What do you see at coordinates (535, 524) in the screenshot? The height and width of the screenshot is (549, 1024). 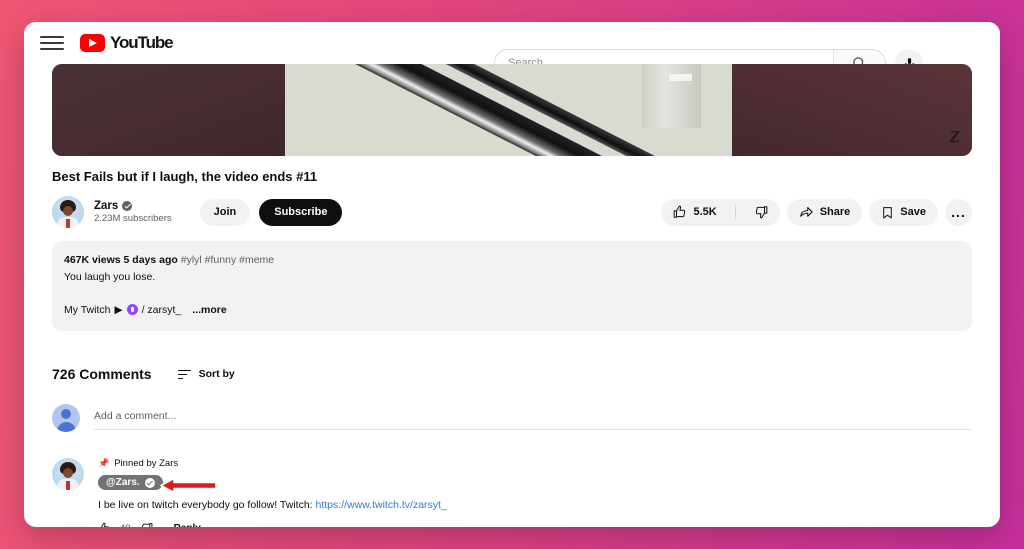 I see `comment-actions: 49 Reply` at bounding box center [535, 524].